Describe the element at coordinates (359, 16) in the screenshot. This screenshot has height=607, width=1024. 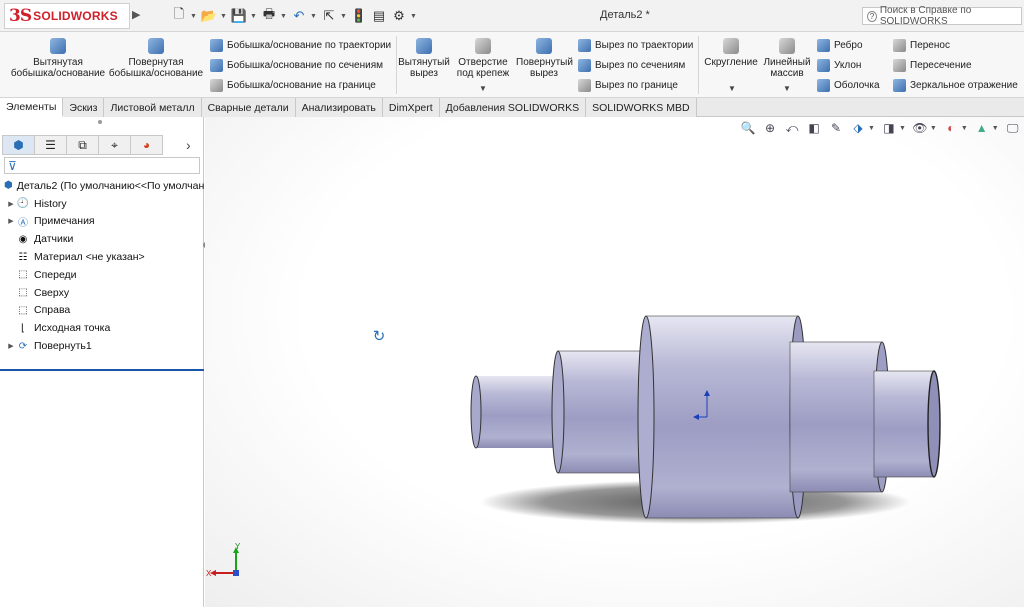
I see `rebuild-icon: 🚦` at that location.